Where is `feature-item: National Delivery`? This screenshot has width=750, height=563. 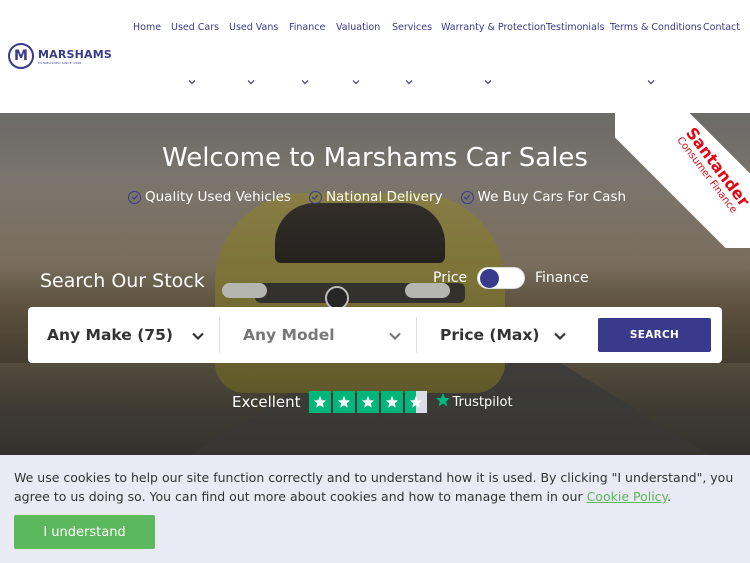 feature-item: National Delivery is located at coordinates (375, 197).